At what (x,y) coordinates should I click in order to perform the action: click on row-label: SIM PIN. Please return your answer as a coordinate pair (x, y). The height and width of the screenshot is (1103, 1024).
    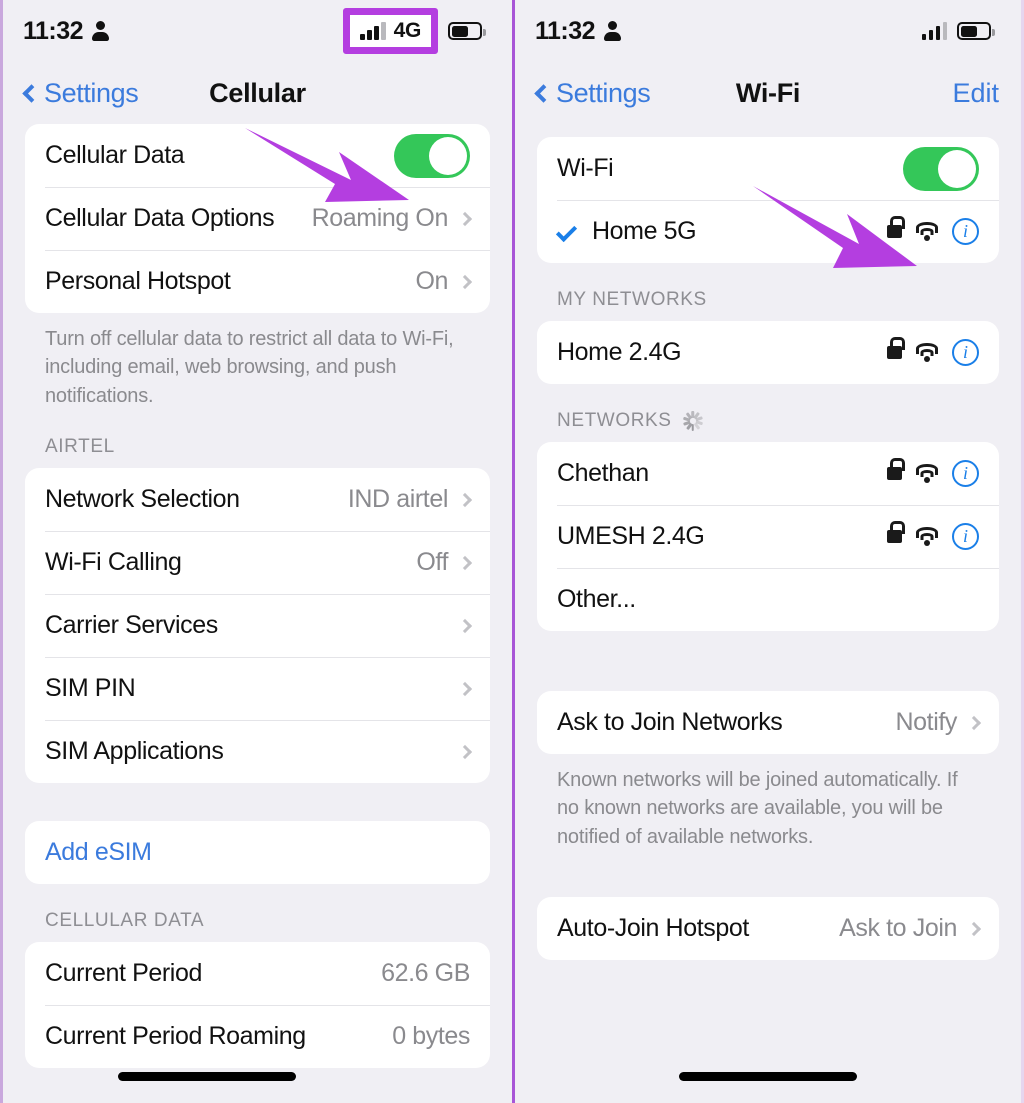
    Looking at the image, I should click on (90, 688).